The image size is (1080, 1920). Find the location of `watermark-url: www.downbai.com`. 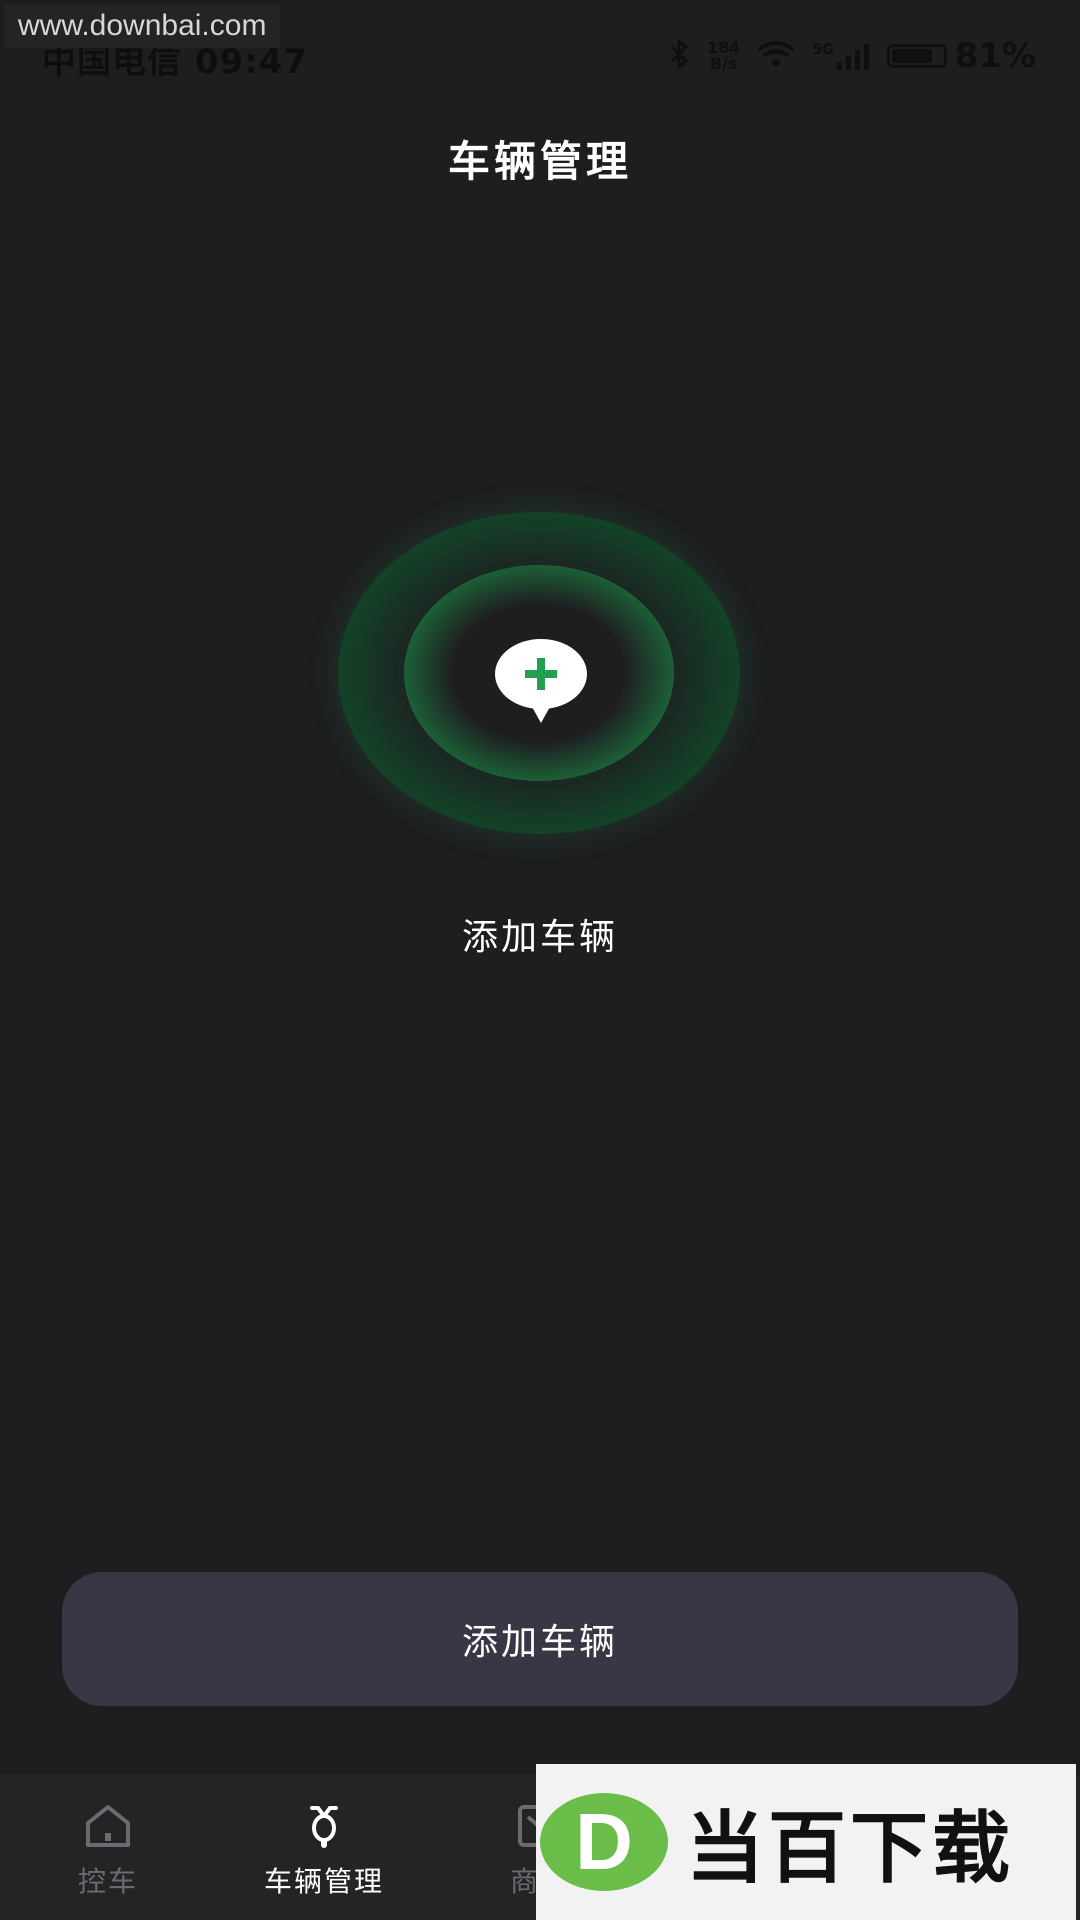

watermark-url: www.downbai.com is located at coordinates (142, 26).